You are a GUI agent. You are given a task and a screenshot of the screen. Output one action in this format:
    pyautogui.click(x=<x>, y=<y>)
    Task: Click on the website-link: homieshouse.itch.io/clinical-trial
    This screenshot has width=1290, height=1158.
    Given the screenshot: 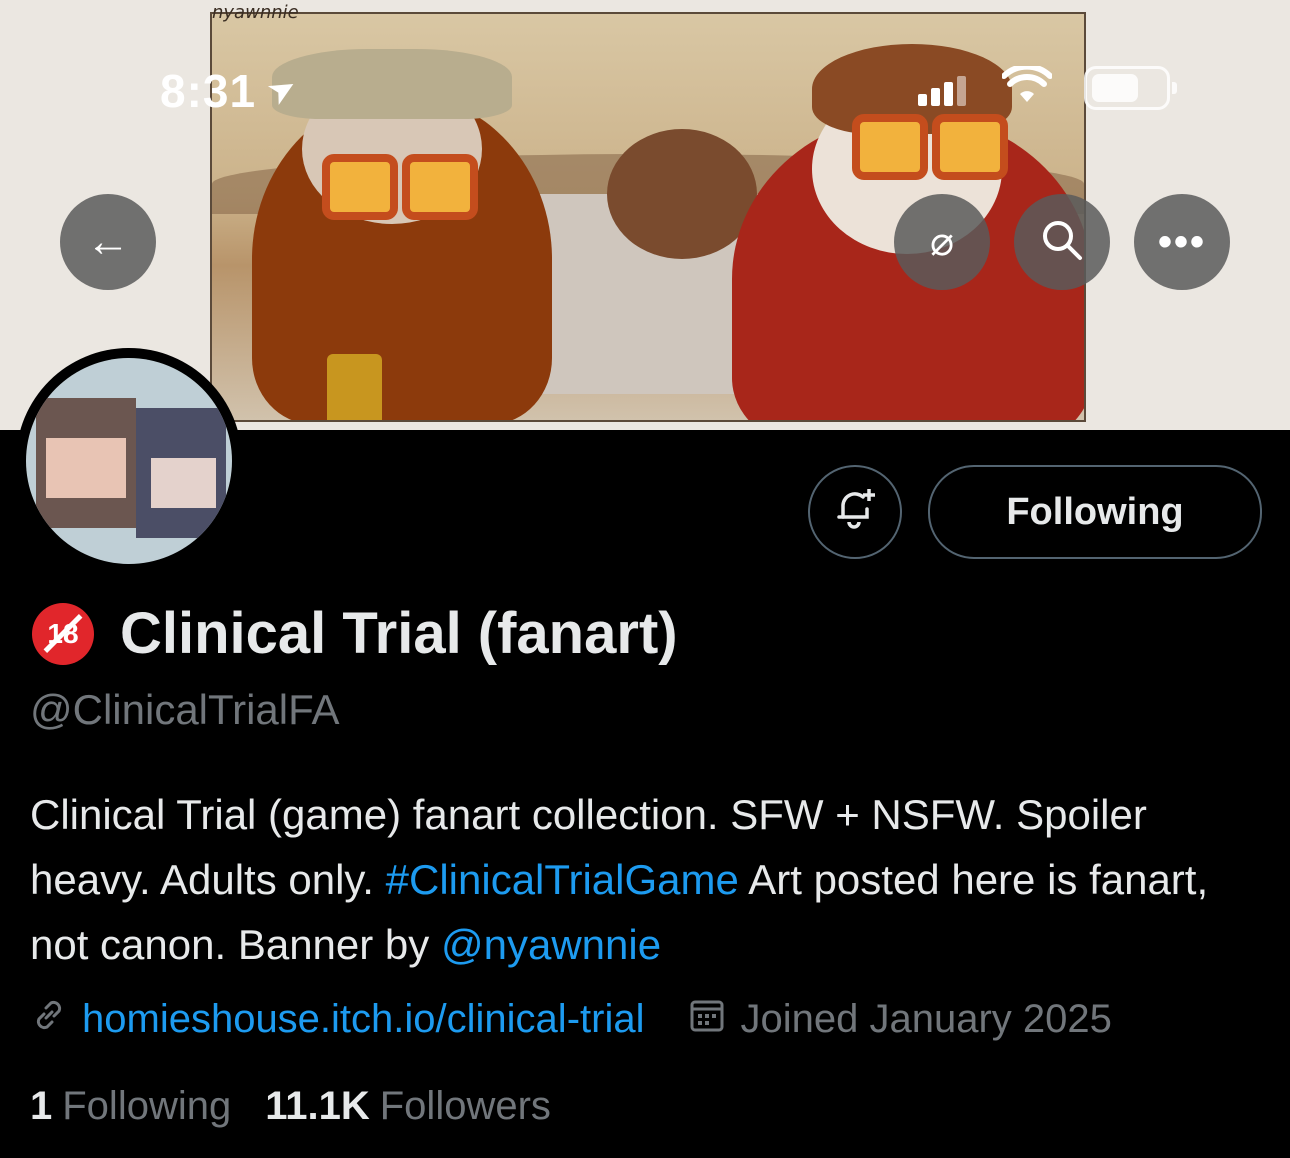 What is the action you would take?
    pyautogui.click(x=363, y=1019)
    